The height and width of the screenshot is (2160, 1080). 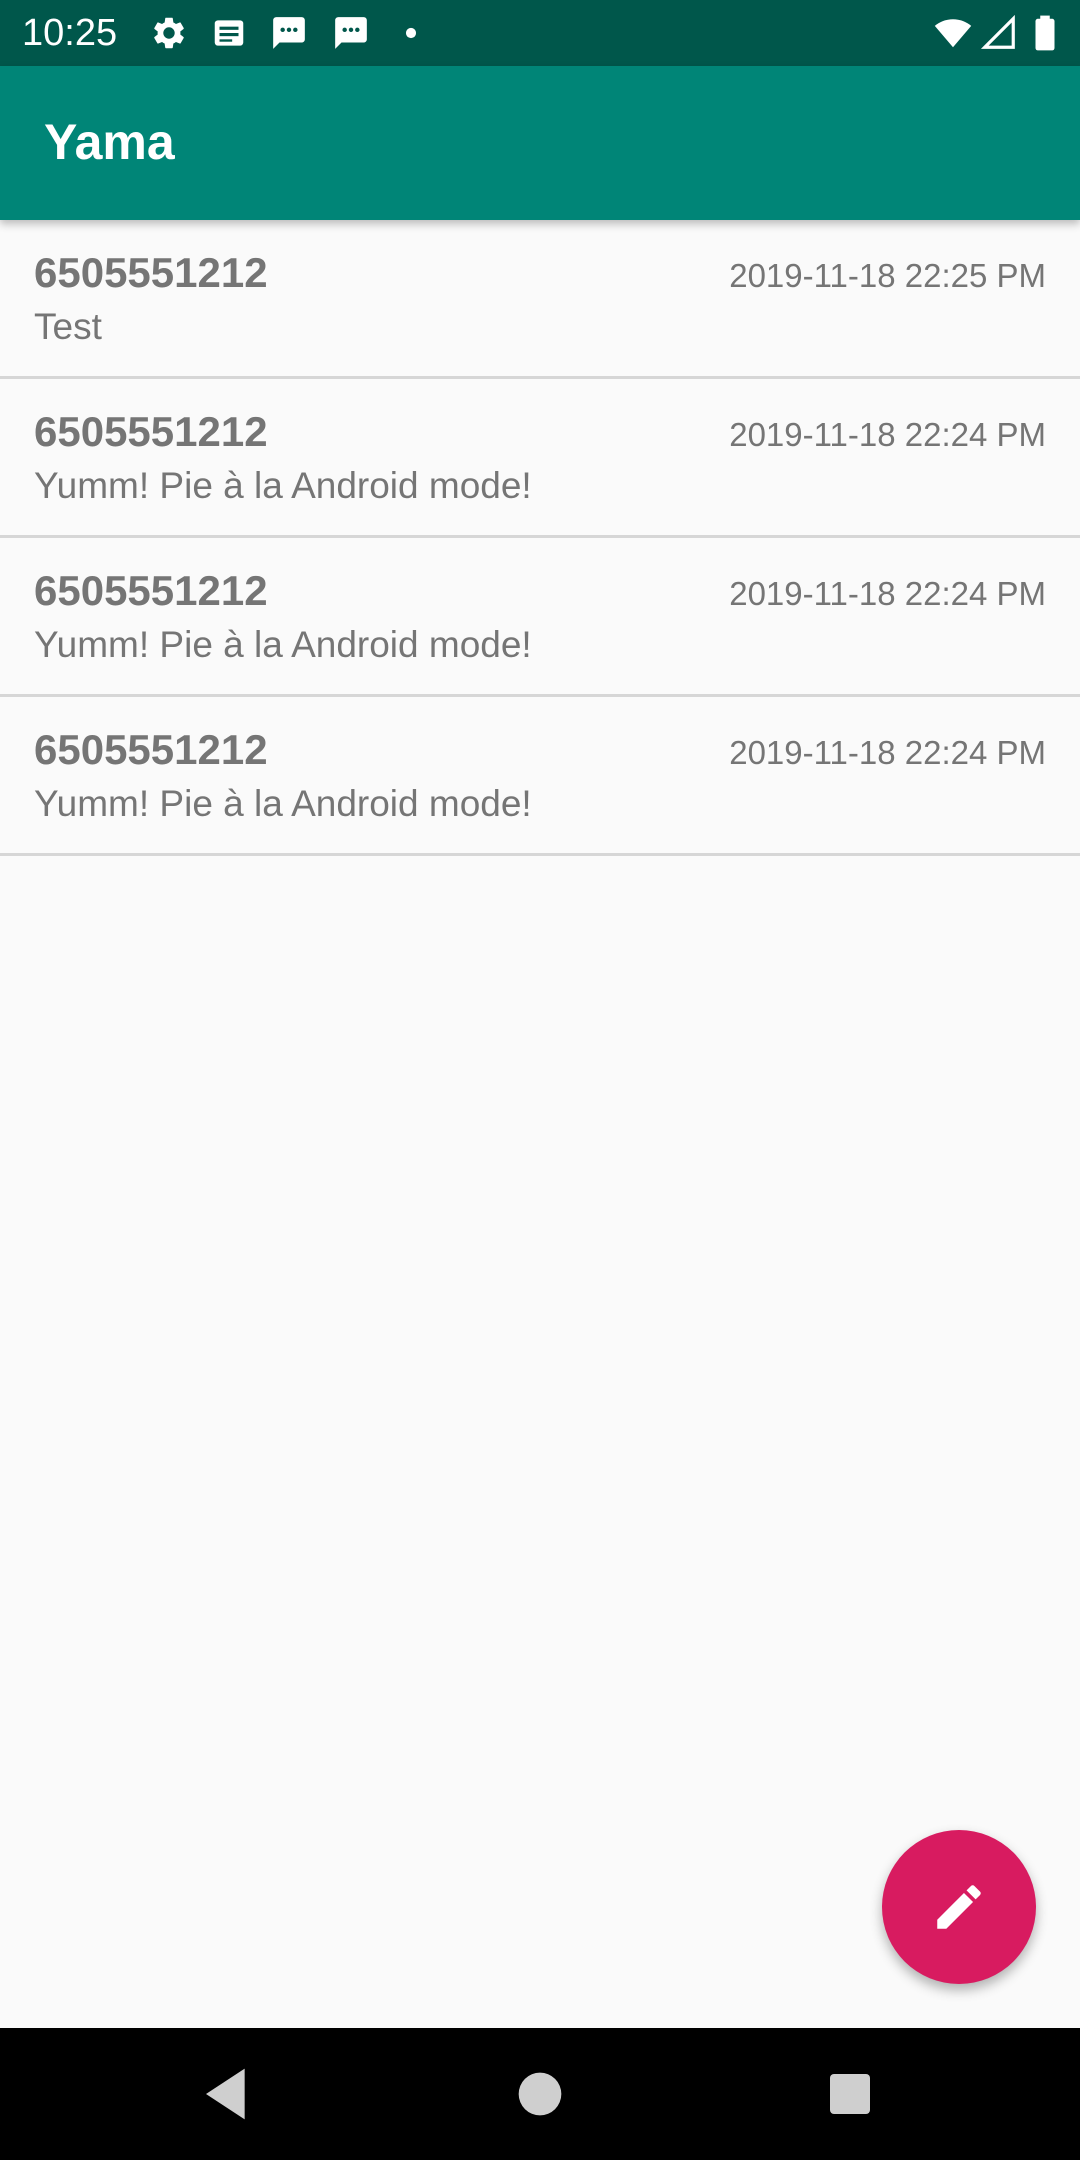 I want to click on status-time: 10:25, so click(x=70, y=33).